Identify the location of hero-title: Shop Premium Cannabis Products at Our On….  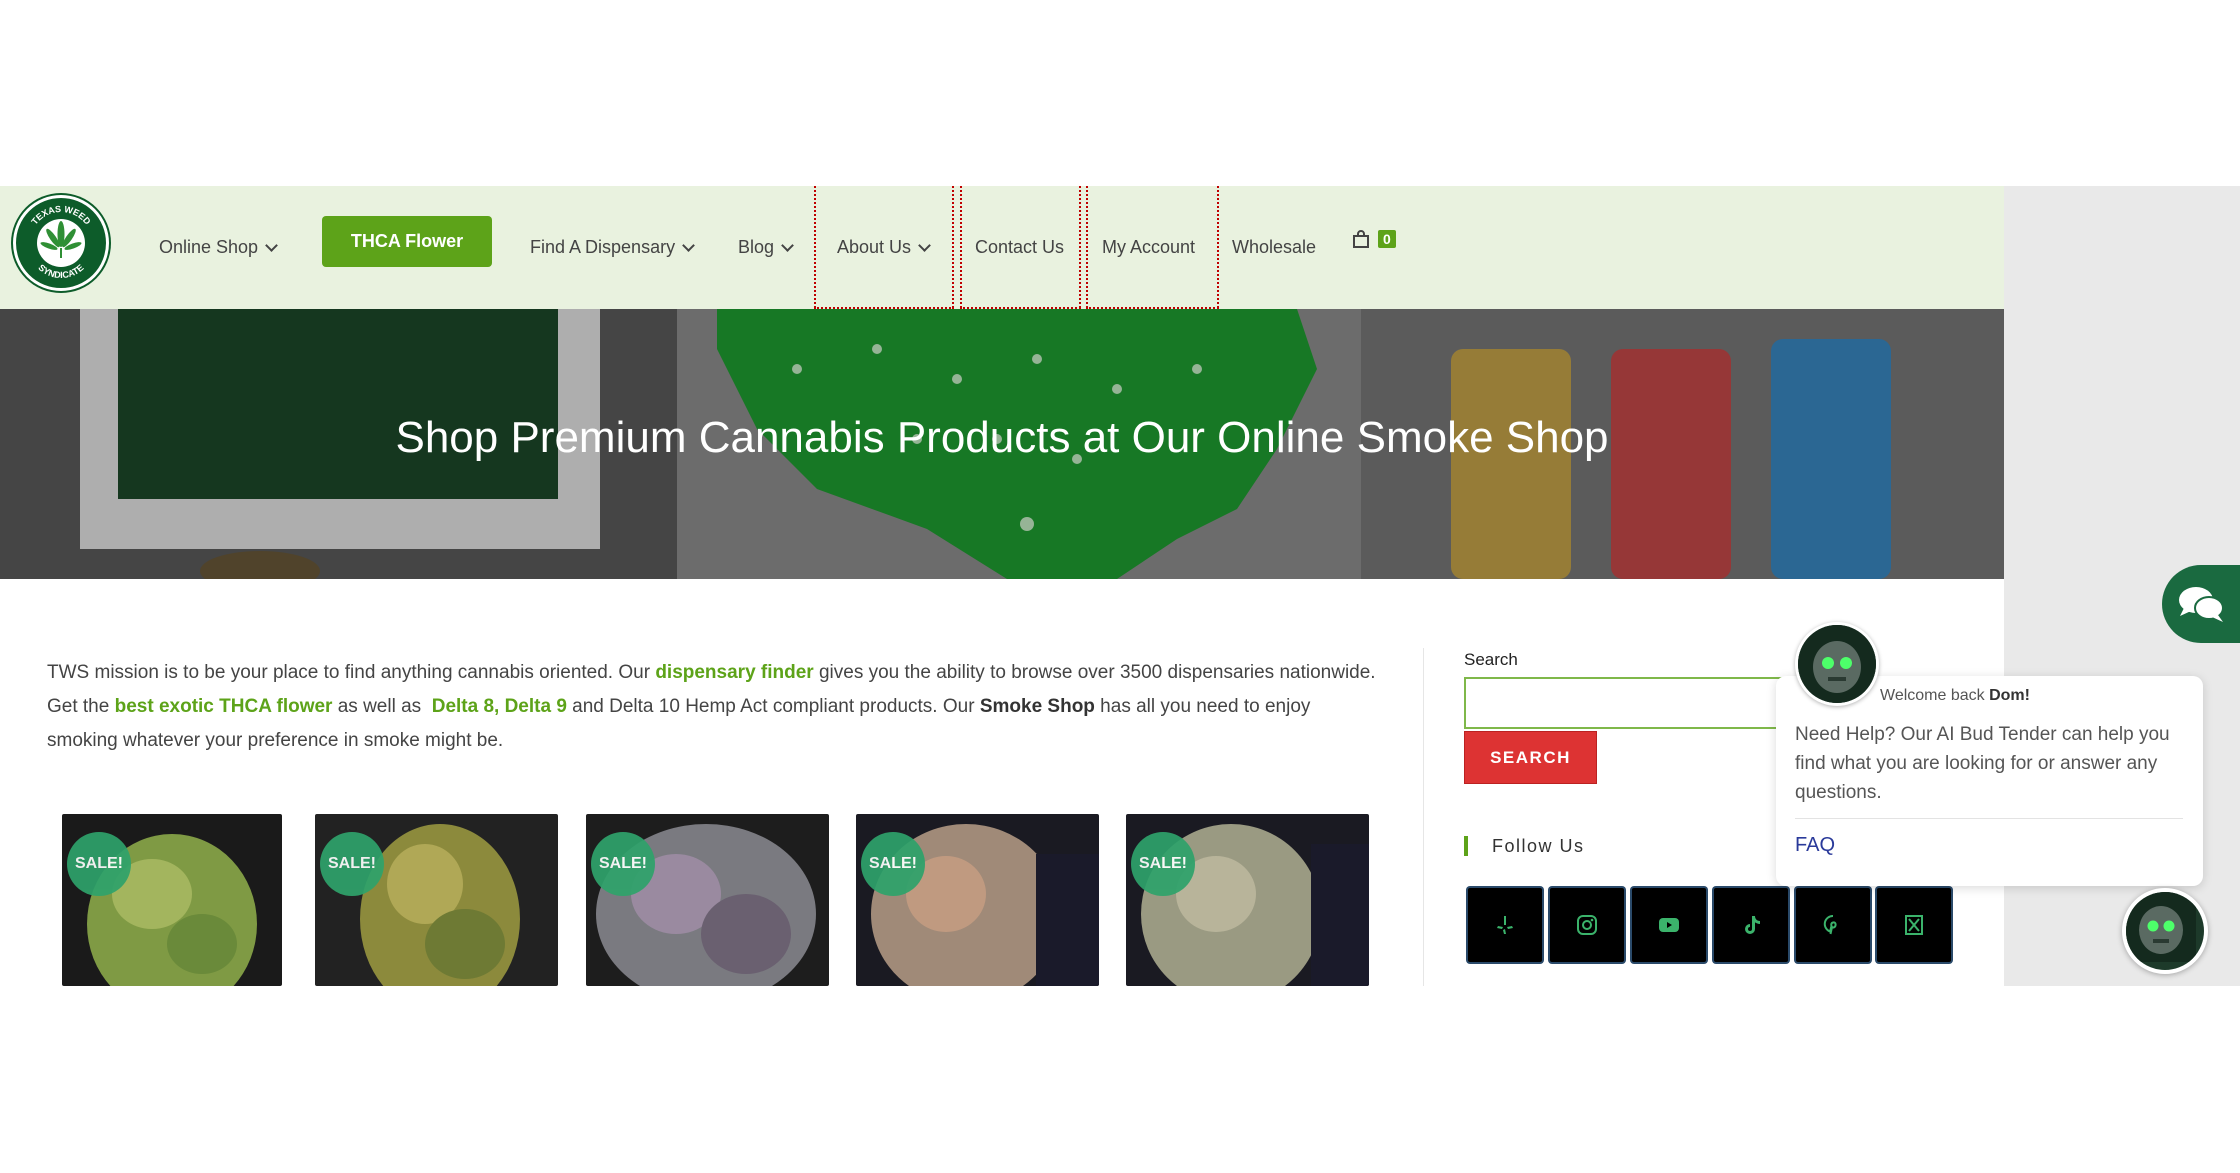
(1002, 437).